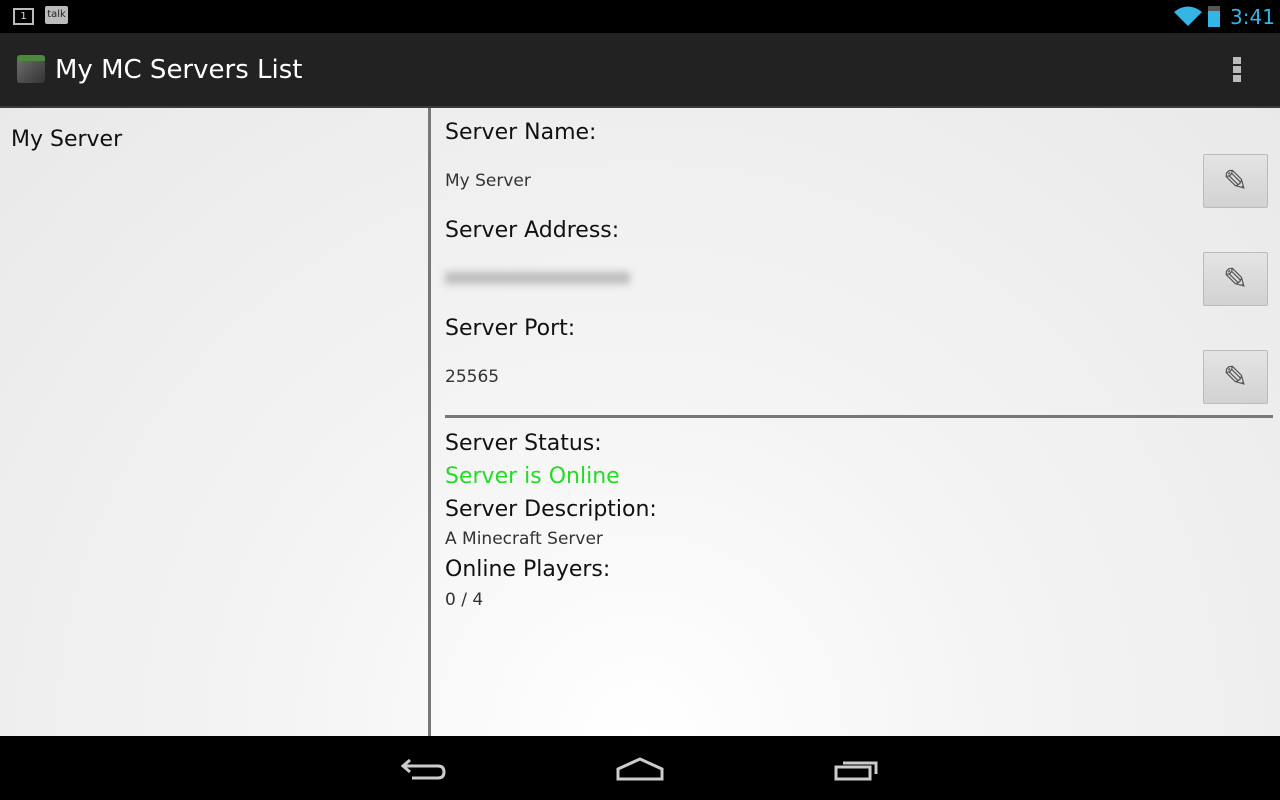  Describe the element at coordinates (31, 69) in the screenshot. I see `app-logo-icon` at that location.